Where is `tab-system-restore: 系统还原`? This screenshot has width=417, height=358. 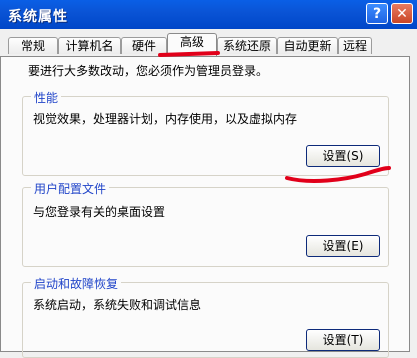
tab-system-restore: 系统还原 is located at coordinates (247, 45).